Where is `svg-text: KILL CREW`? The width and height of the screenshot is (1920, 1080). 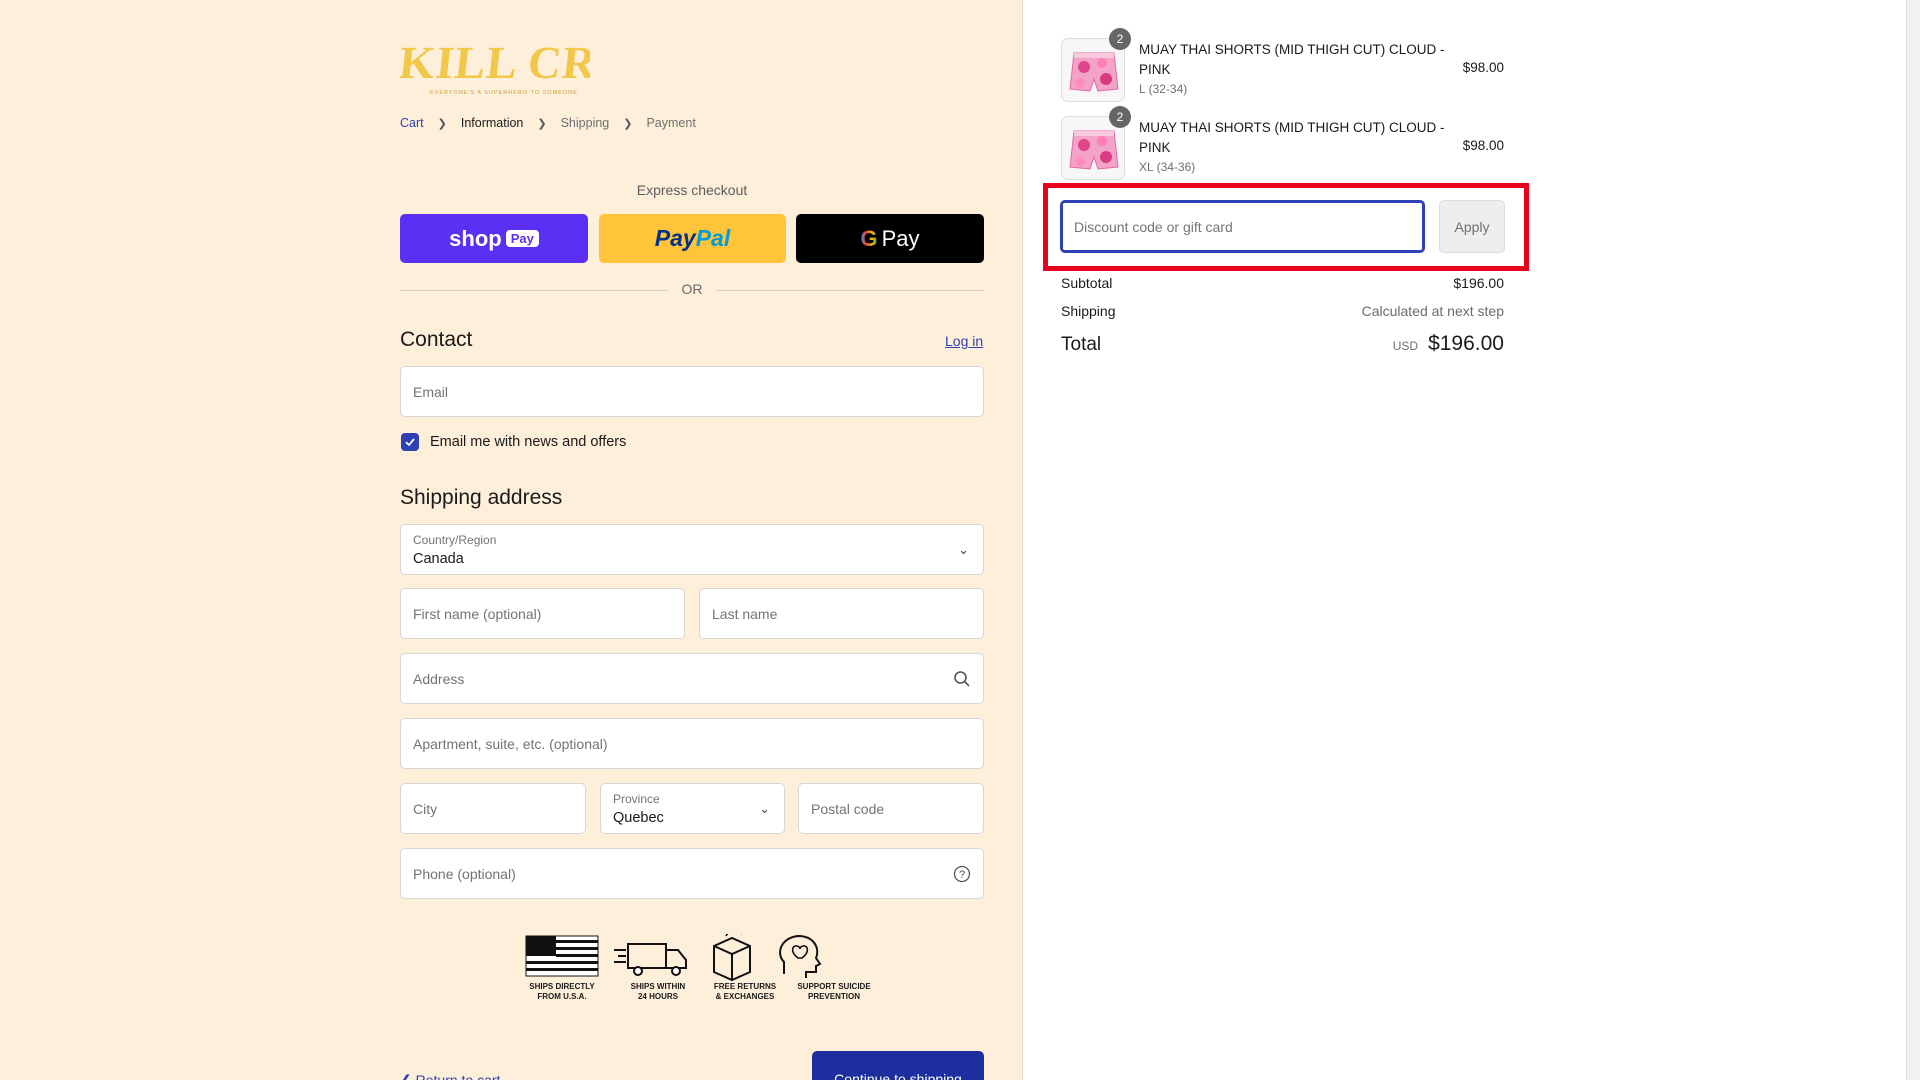 svg-text: KILL CREW is located at coordinates (495, 62).